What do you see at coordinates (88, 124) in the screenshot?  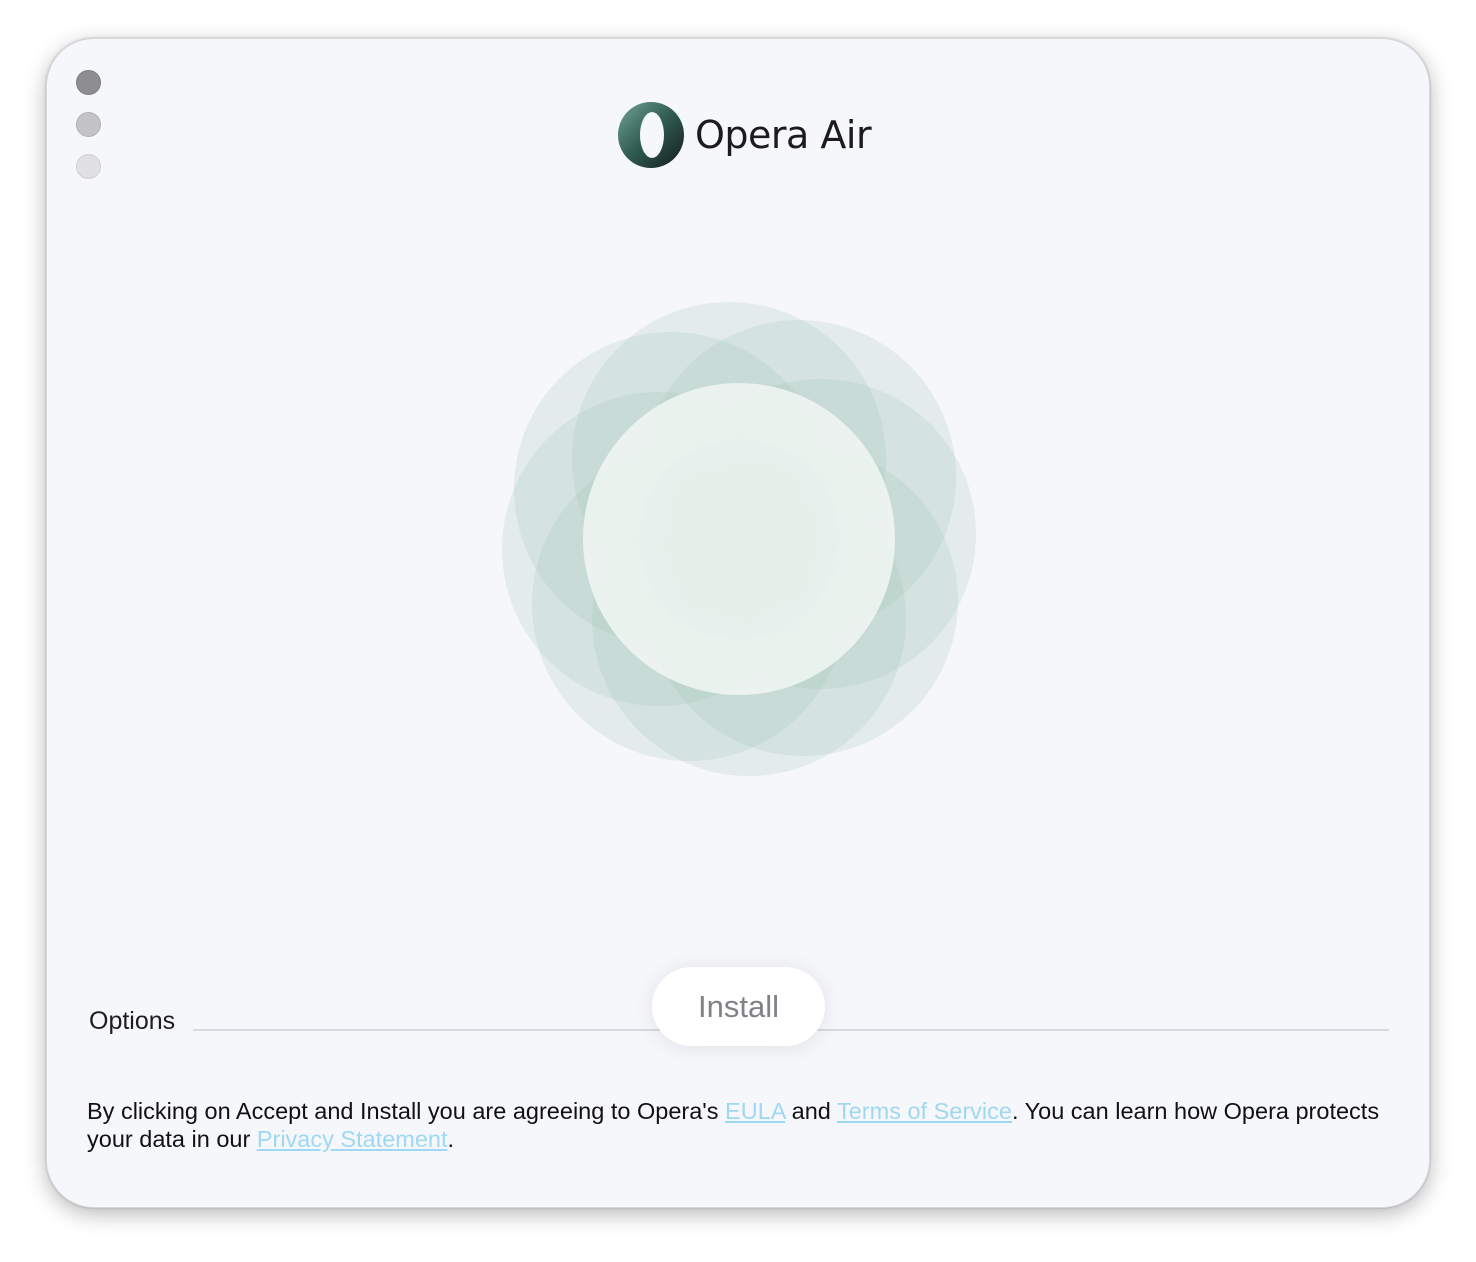 I see `window-minimize-button` at bounding box center [88, 124].